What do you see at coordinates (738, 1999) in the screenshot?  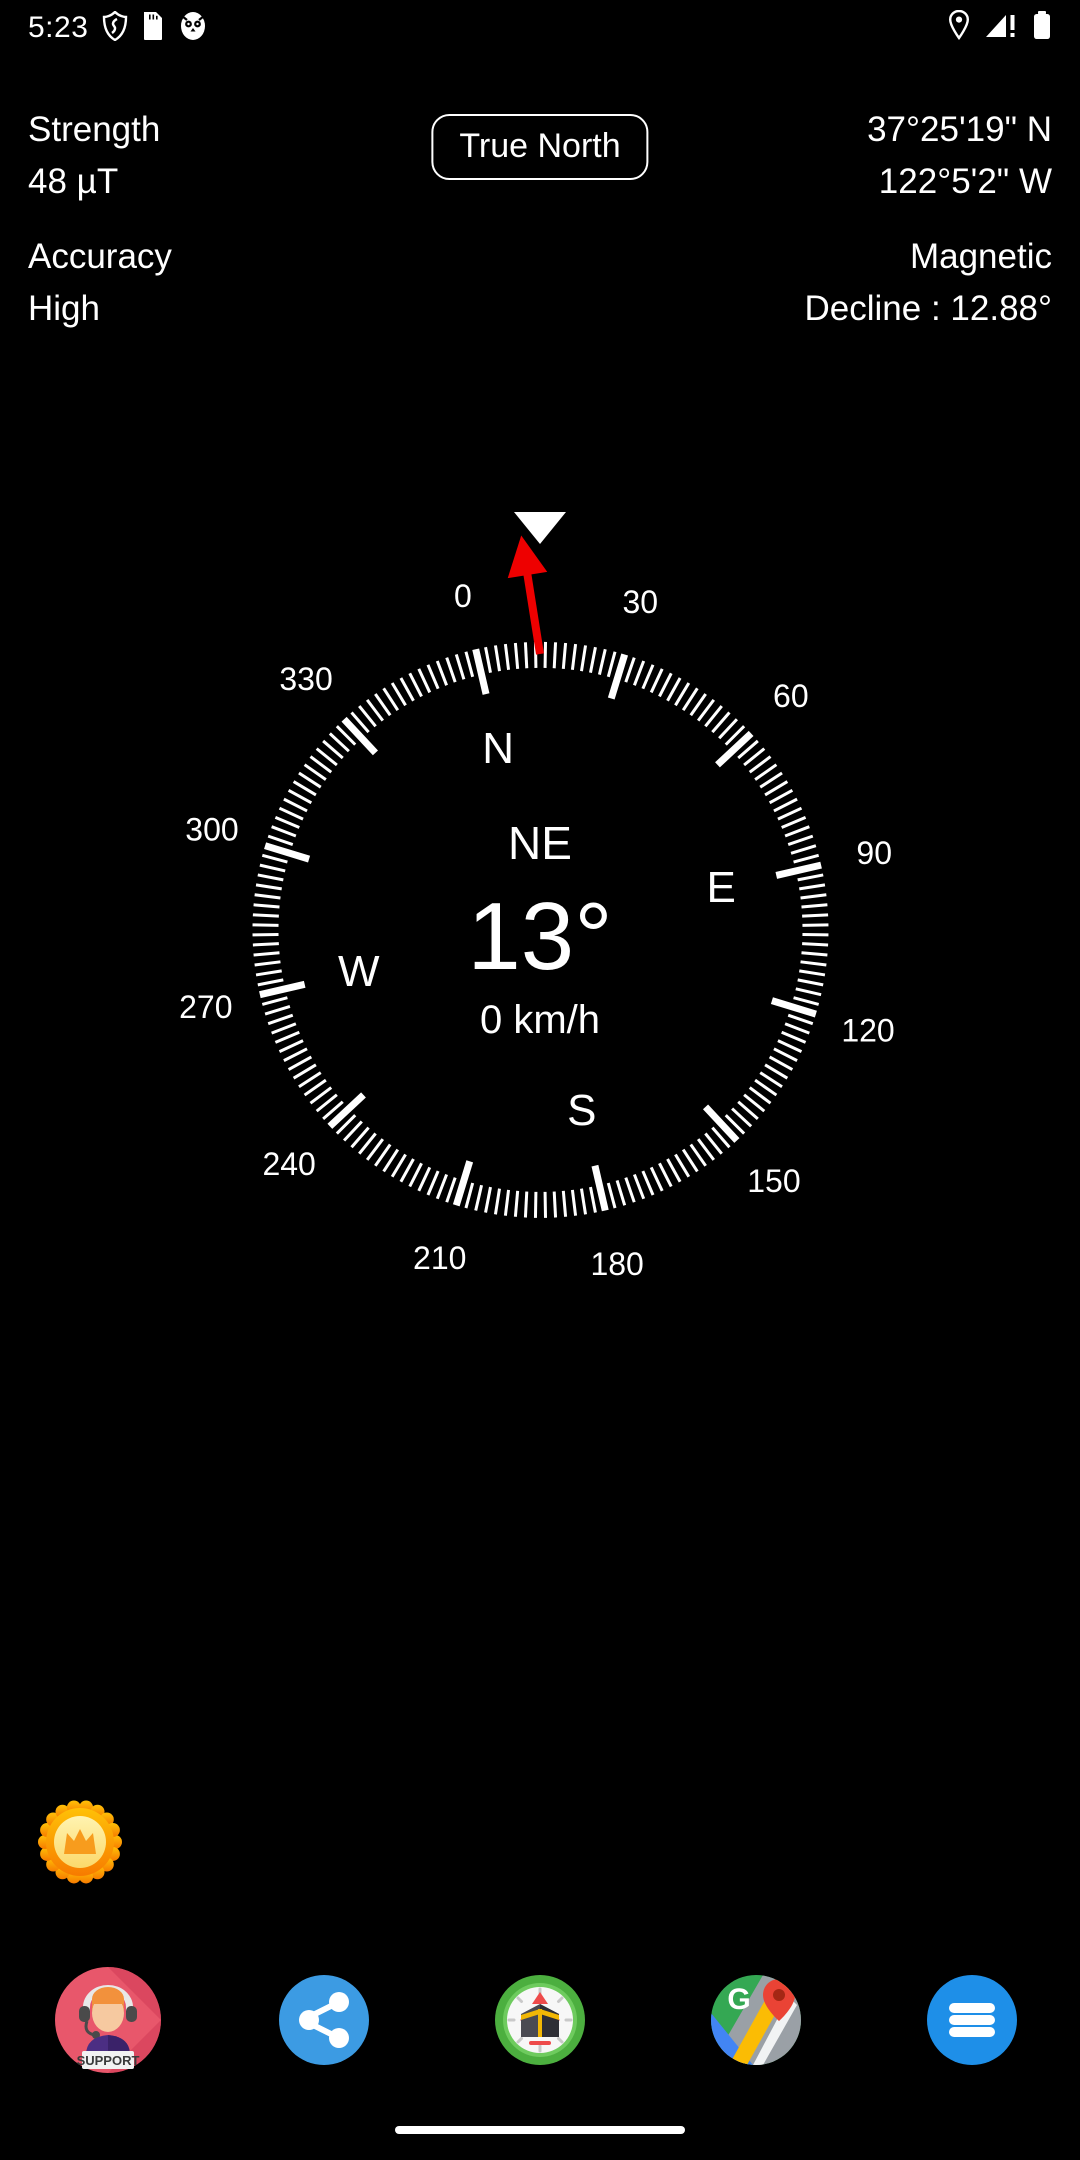 I see `svg-text: G` at bounding box center [738, 1999].